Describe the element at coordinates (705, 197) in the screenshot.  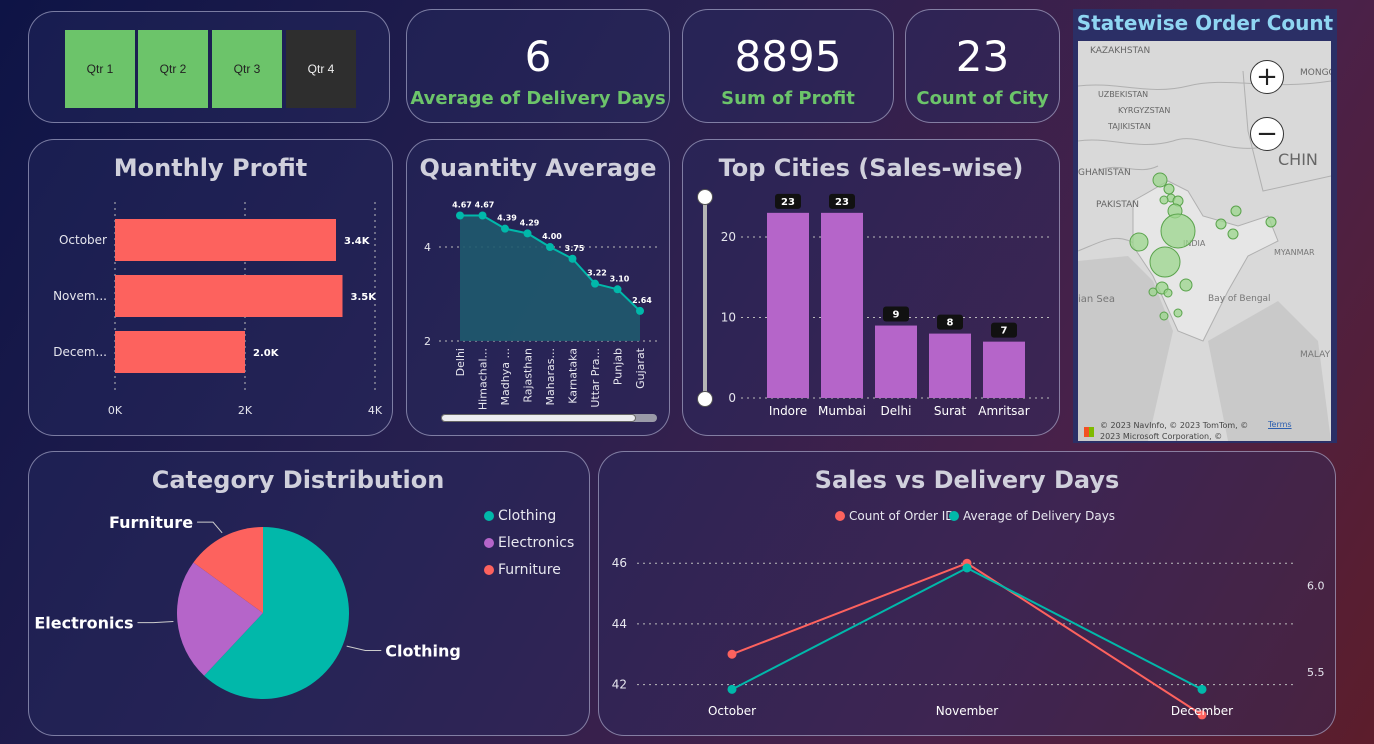
I see `range-slider-top-handle` at that location.